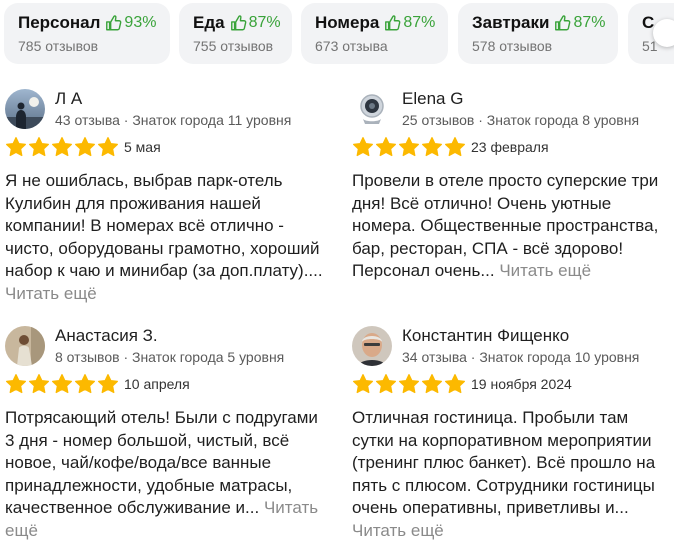 The image size is (674, 556). What do you see at coordinates (510, 147) in the screenshot?
I see `review-date: 23 февраля` at bounding box center [510, 147].